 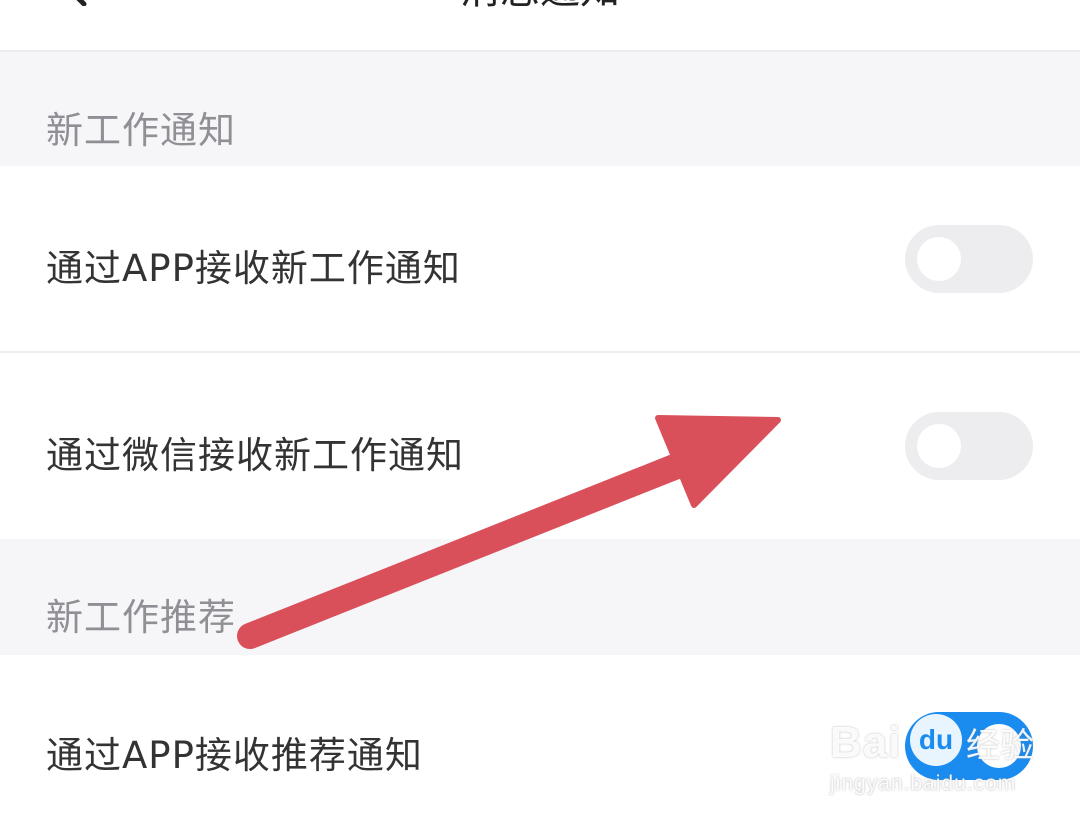 I want to click on section-header-job-recommend: 新工作推荐, so click(x=540, y=597).